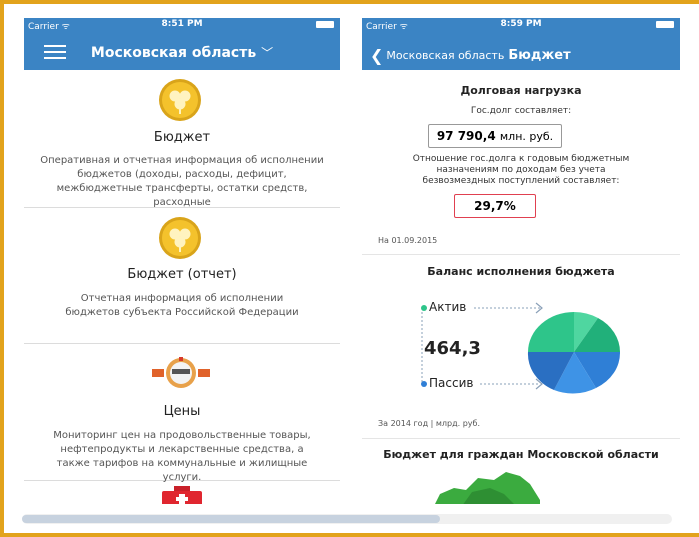 The image size is (699, 537). Describe the element at coordinates (526, 136) in the screenshot. I see `debt-unit: млн. руб.` at that location.